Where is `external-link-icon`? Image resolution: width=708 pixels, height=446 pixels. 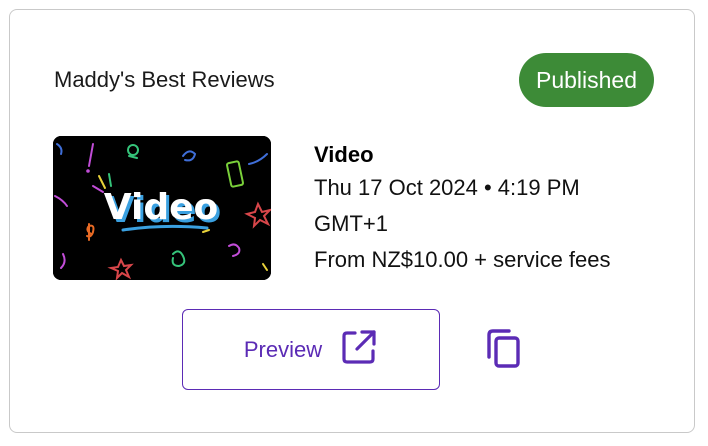 external-link-icon is located at coordinates (359, 349).